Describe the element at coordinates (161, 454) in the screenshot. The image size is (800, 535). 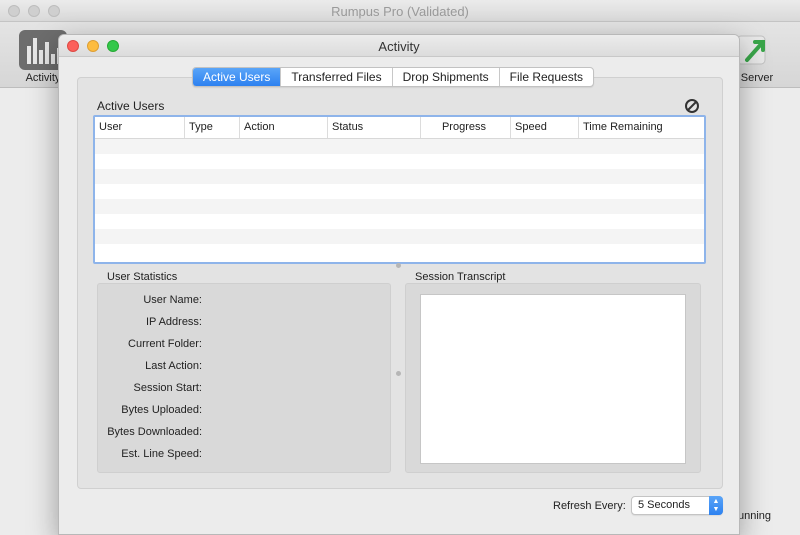
I see `stat-est-line-speed-label: Est. Line Speed:` at that location.